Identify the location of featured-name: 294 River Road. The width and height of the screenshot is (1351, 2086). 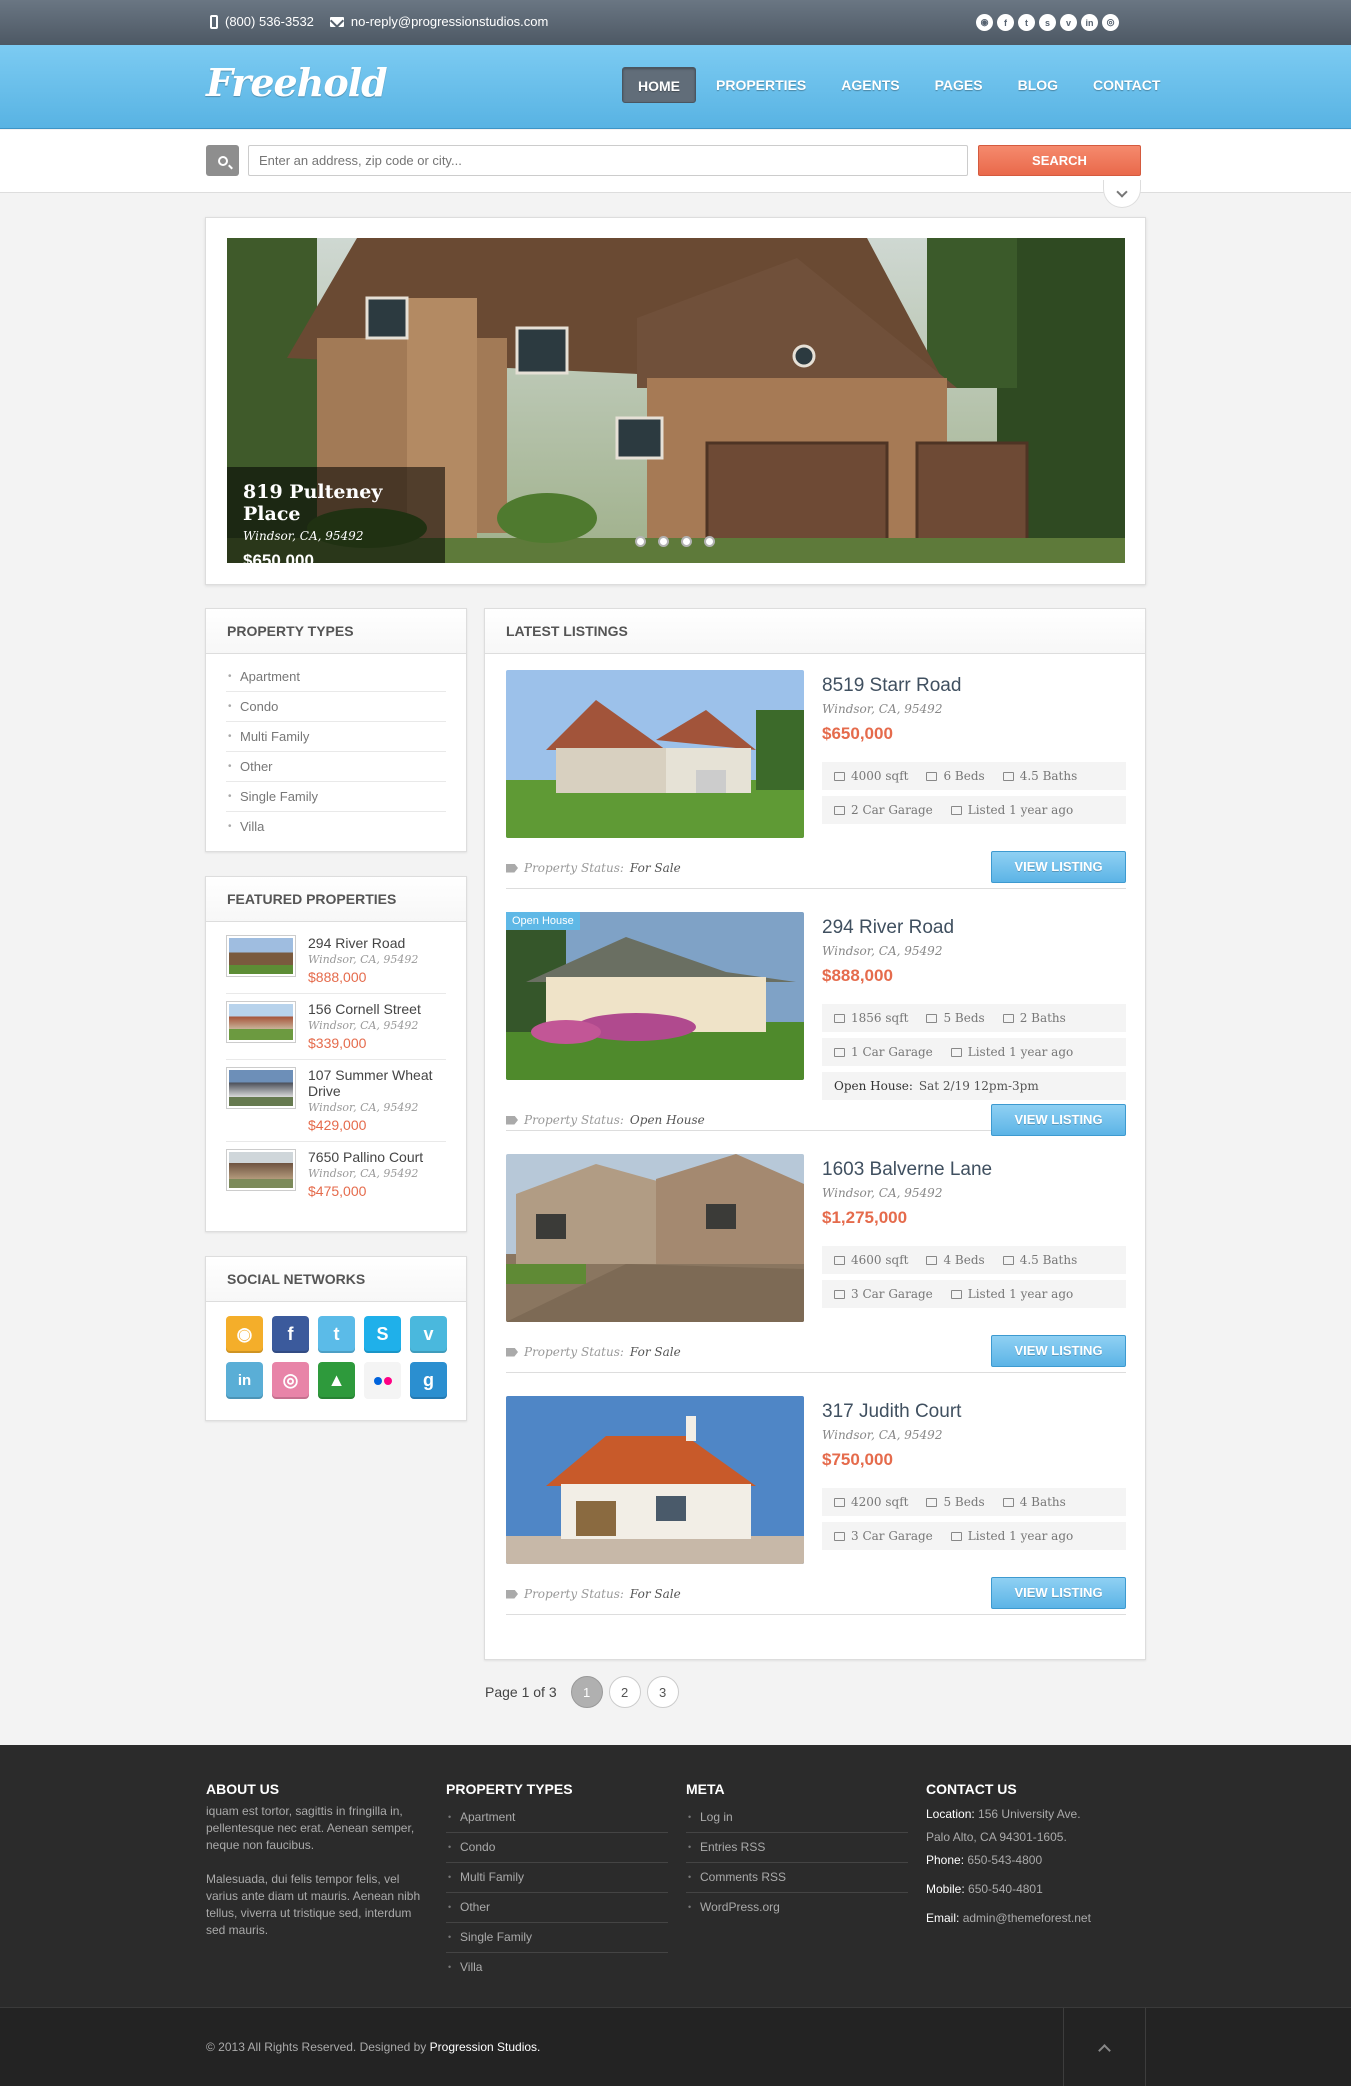
(363, 943).